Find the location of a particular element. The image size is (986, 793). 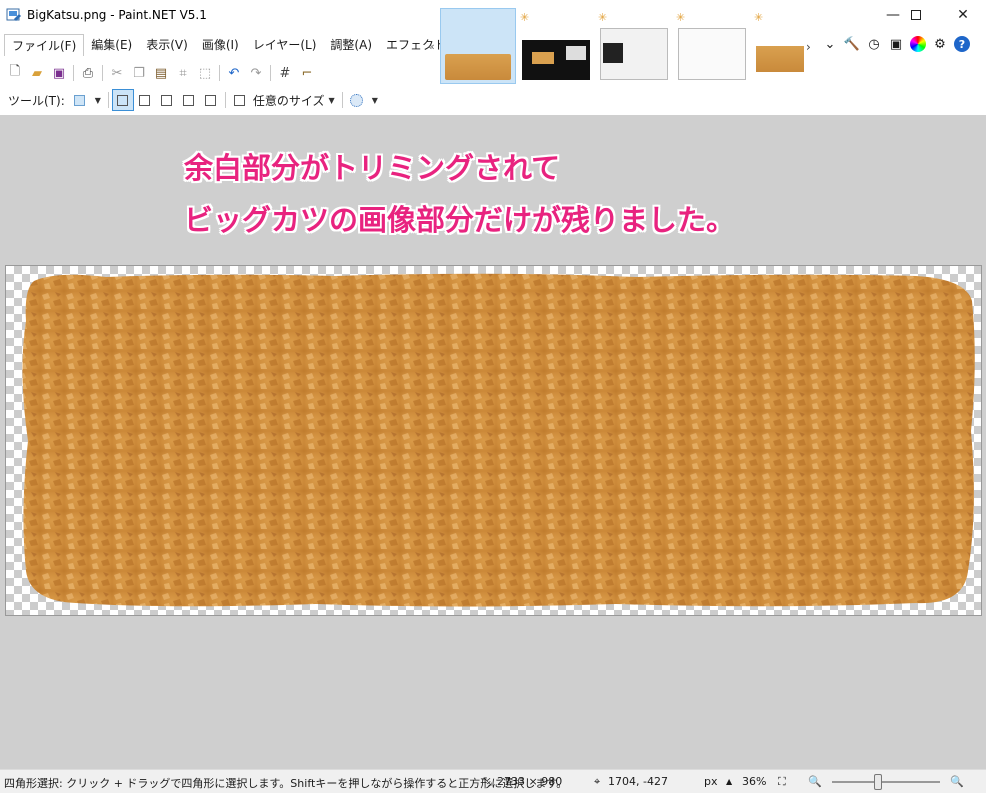

maximize-button is located at coordinates (916, 15).